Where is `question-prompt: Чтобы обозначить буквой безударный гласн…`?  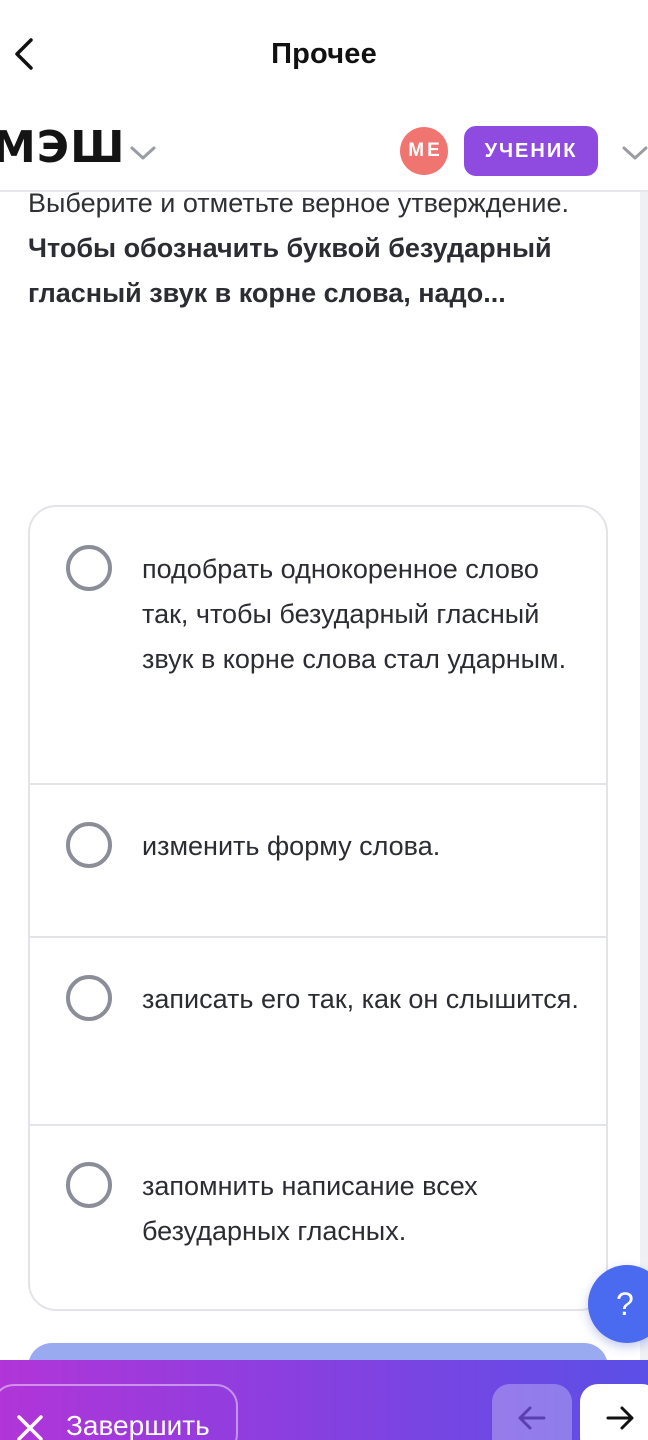
question-prompt: Чтобы обозначить буквой безударный гласн… is located at coordinates (290, 270).